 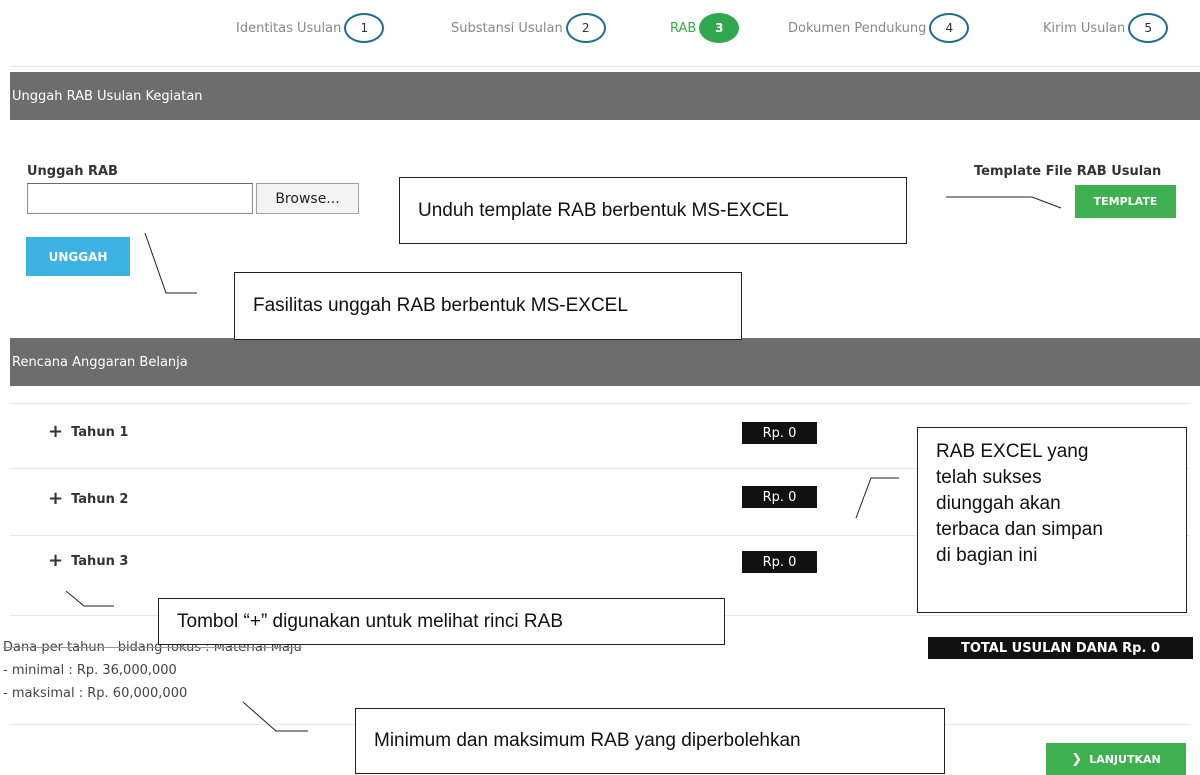 I want to click on callout-line: diunggah akan, so click(x=998, y=503).